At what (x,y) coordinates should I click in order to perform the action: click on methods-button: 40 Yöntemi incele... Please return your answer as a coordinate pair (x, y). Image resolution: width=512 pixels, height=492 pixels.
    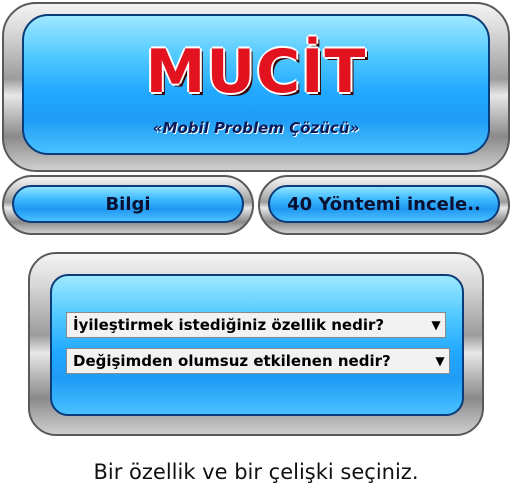
    Looking at the image, I should click on (384, 204).